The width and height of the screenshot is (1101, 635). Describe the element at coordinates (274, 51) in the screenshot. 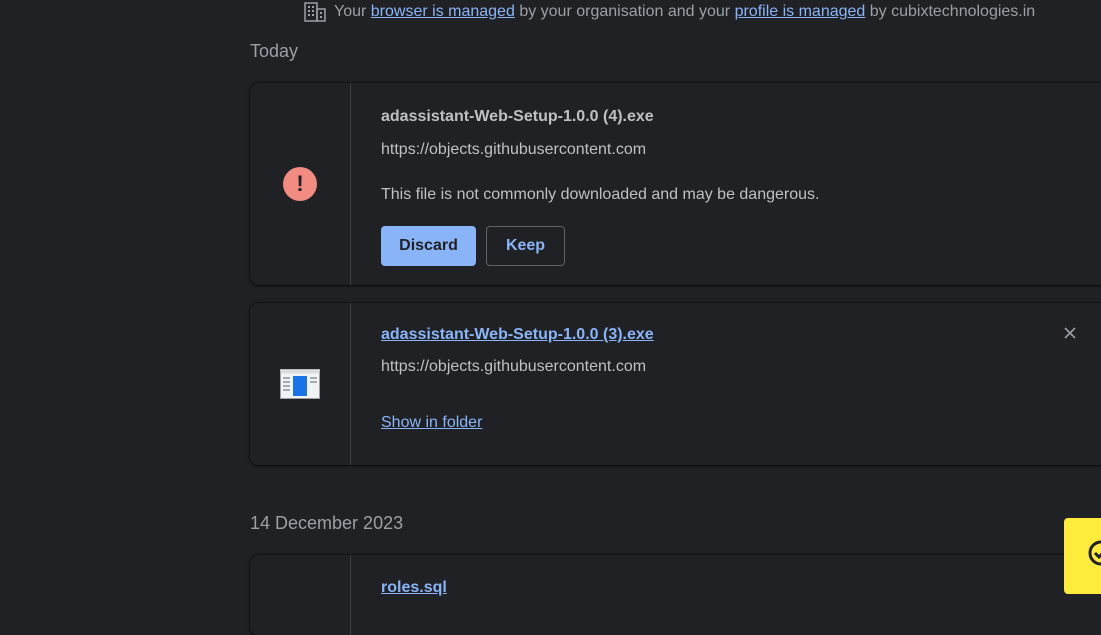

I see `date-header-today: Today` at that location.